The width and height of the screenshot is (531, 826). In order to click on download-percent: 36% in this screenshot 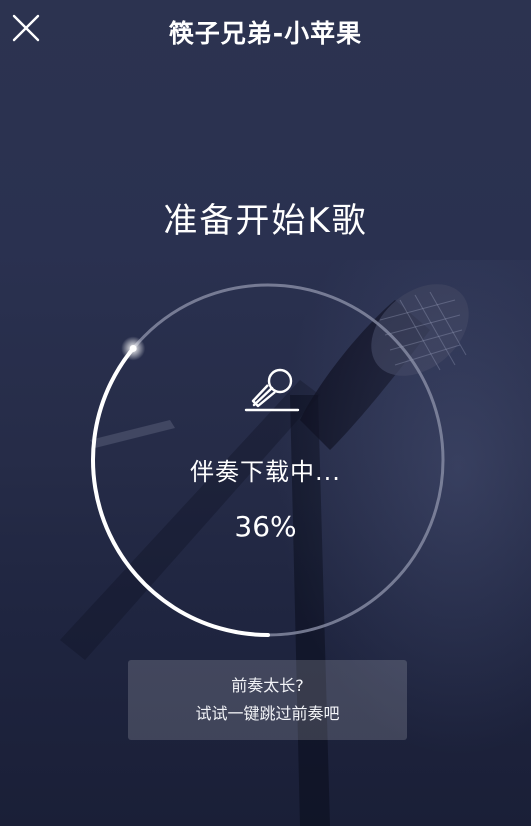, I will do `click(265, 526)`.